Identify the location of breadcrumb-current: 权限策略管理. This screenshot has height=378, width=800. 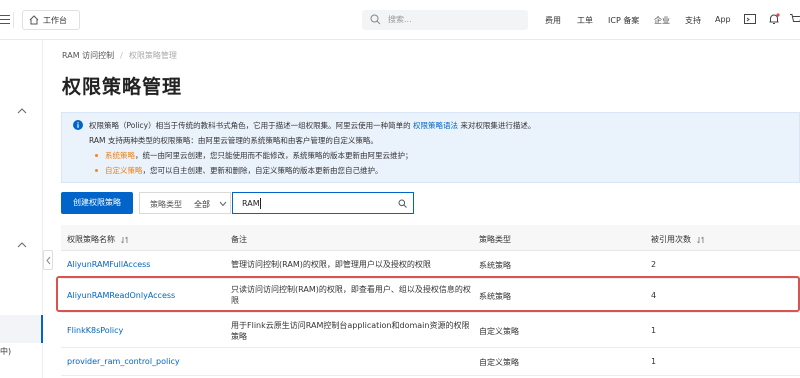
(152, 55).